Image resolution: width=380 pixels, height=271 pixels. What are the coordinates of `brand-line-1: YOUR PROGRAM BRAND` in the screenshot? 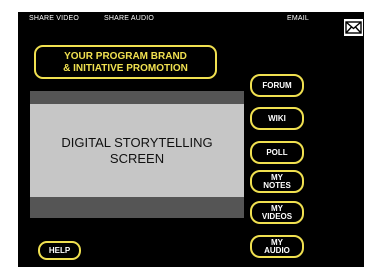 It's located at (125, 56).